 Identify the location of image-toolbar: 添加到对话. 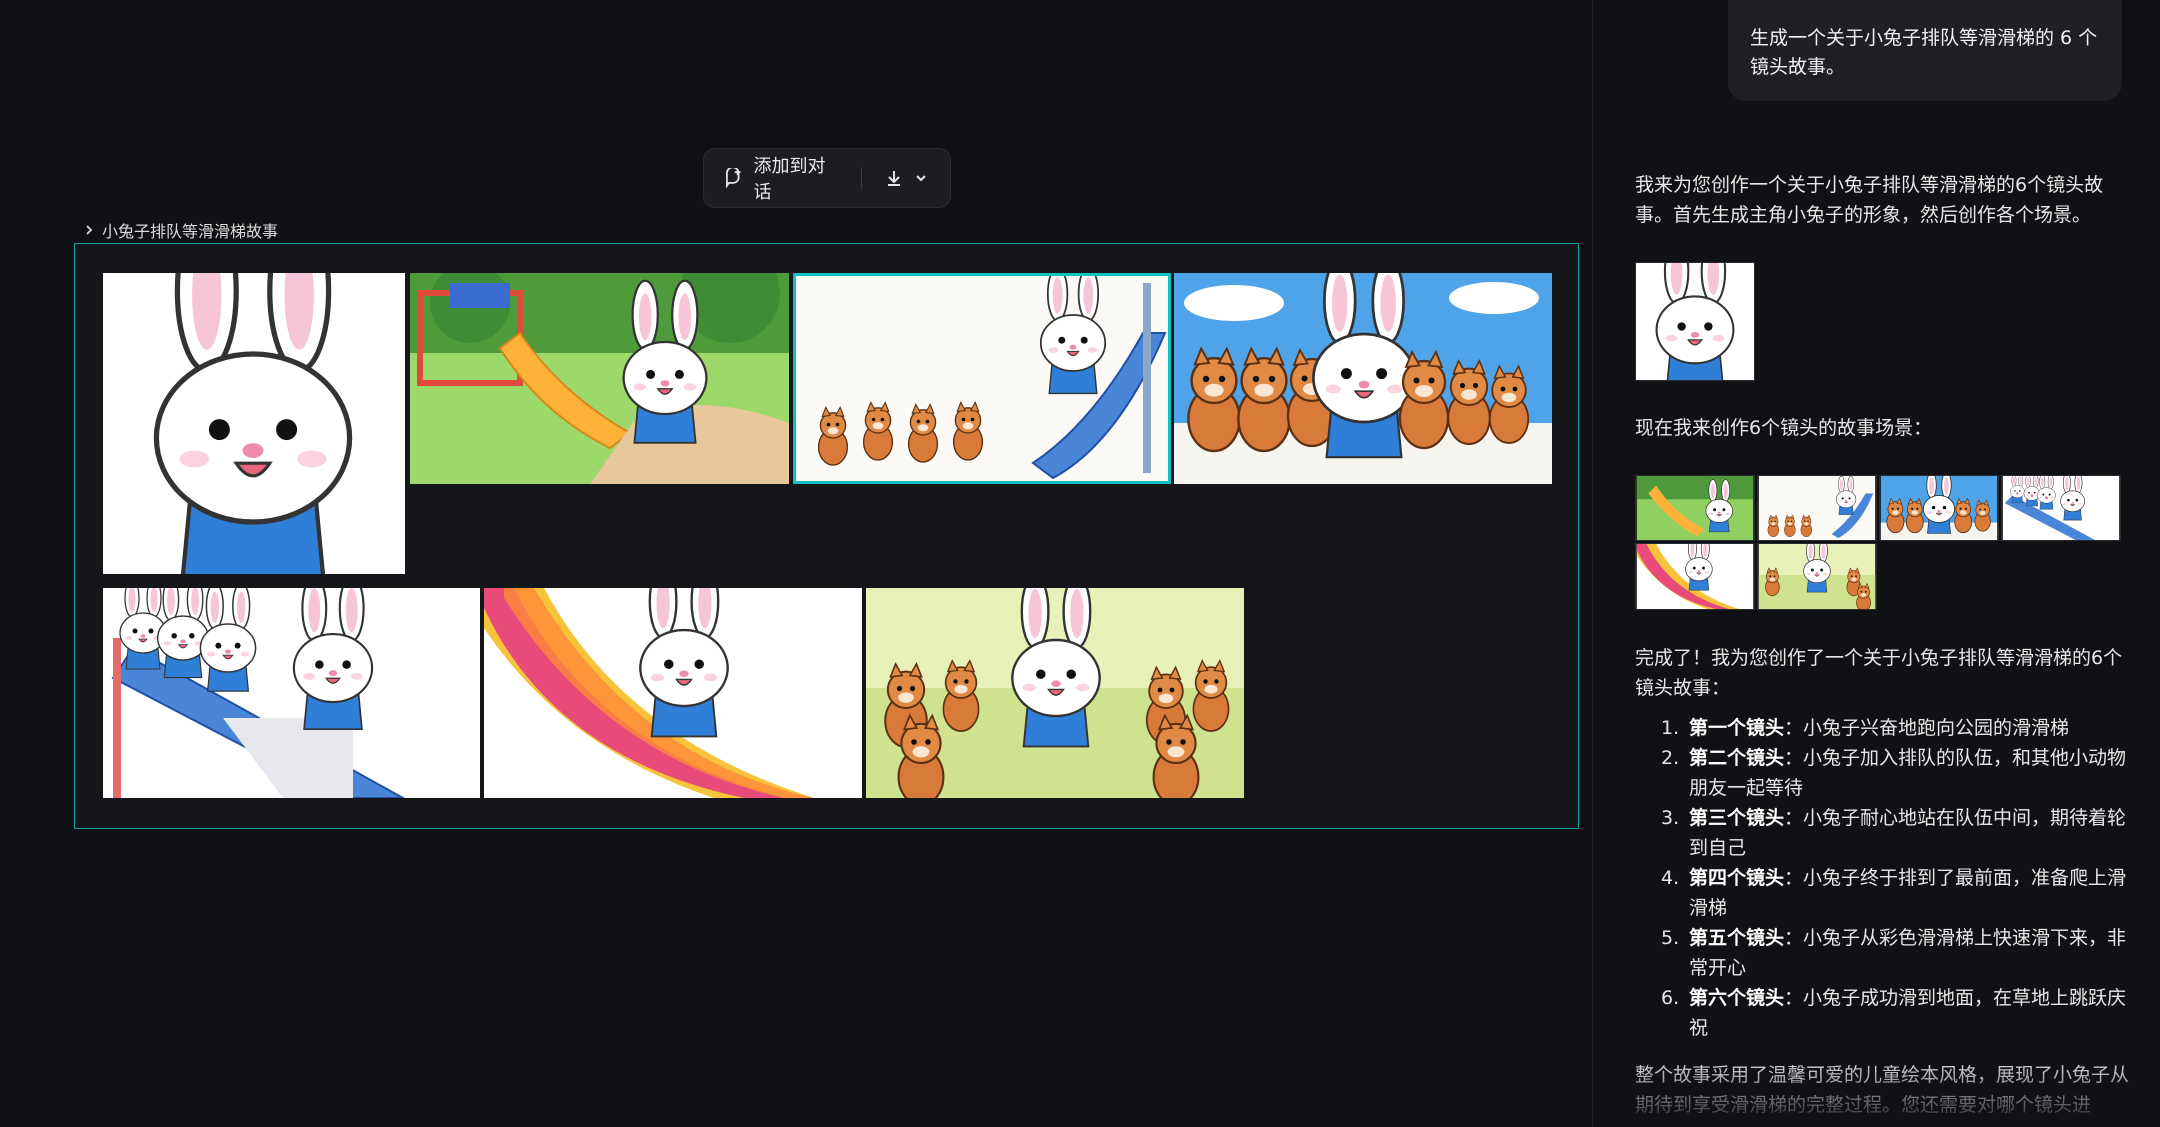
(827, 178).